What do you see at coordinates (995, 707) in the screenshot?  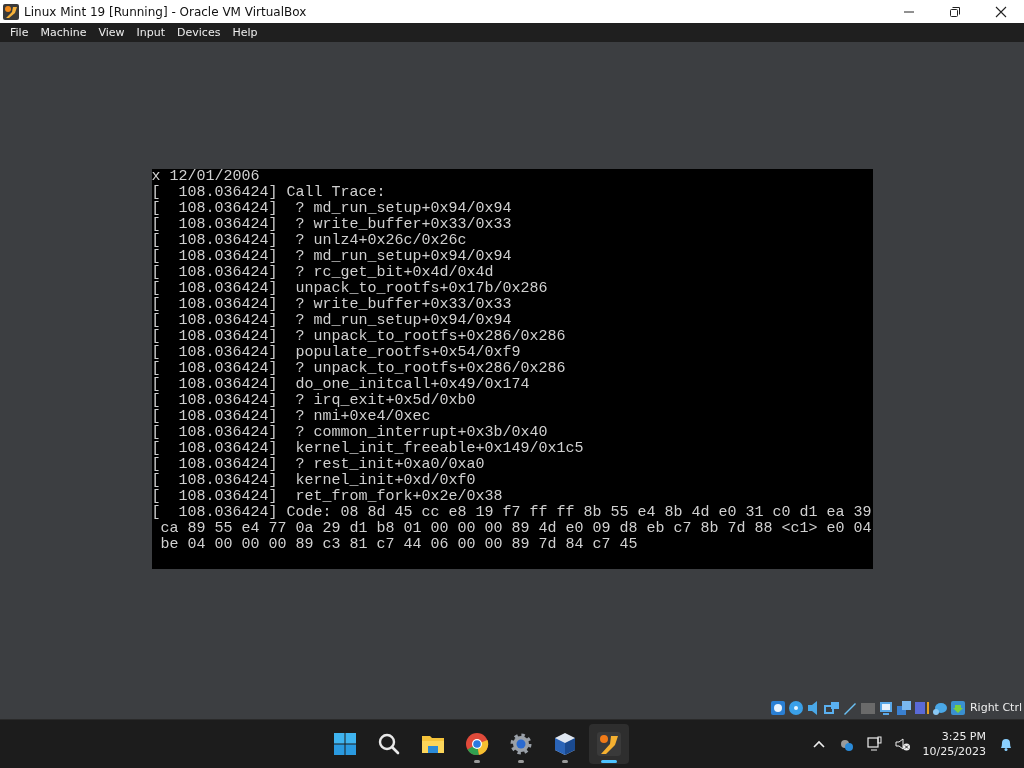 I see `host-key-label: Right Ctrl` at bounding box center [995, 707].